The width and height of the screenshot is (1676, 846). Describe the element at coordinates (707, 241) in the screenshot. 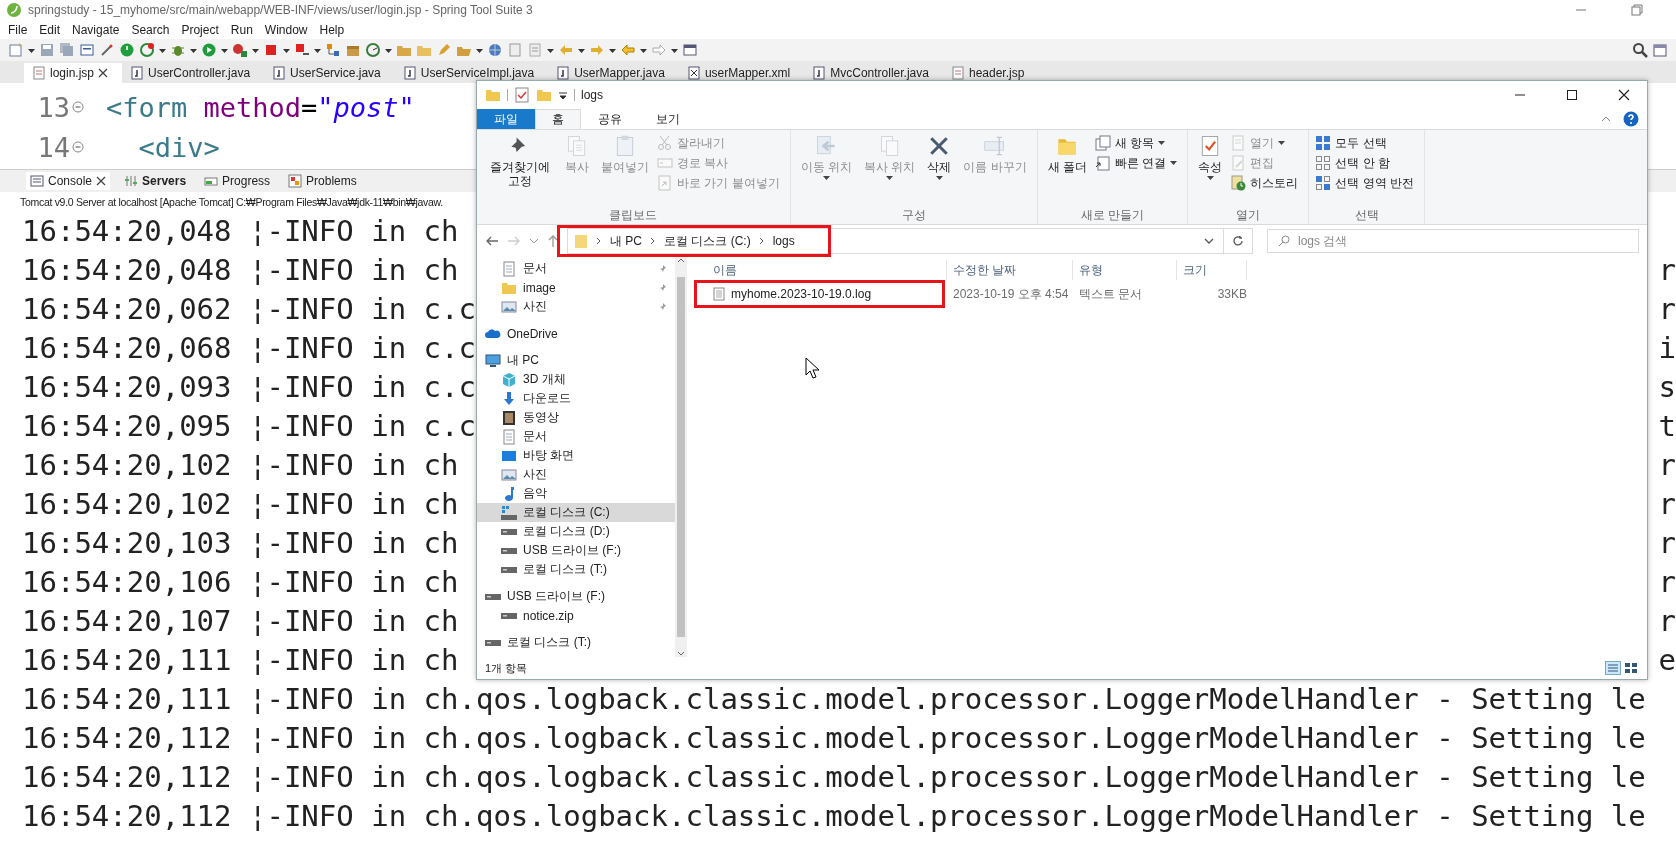

I see `breadcrumb: 로컬 디스크 (C:)` at that location.